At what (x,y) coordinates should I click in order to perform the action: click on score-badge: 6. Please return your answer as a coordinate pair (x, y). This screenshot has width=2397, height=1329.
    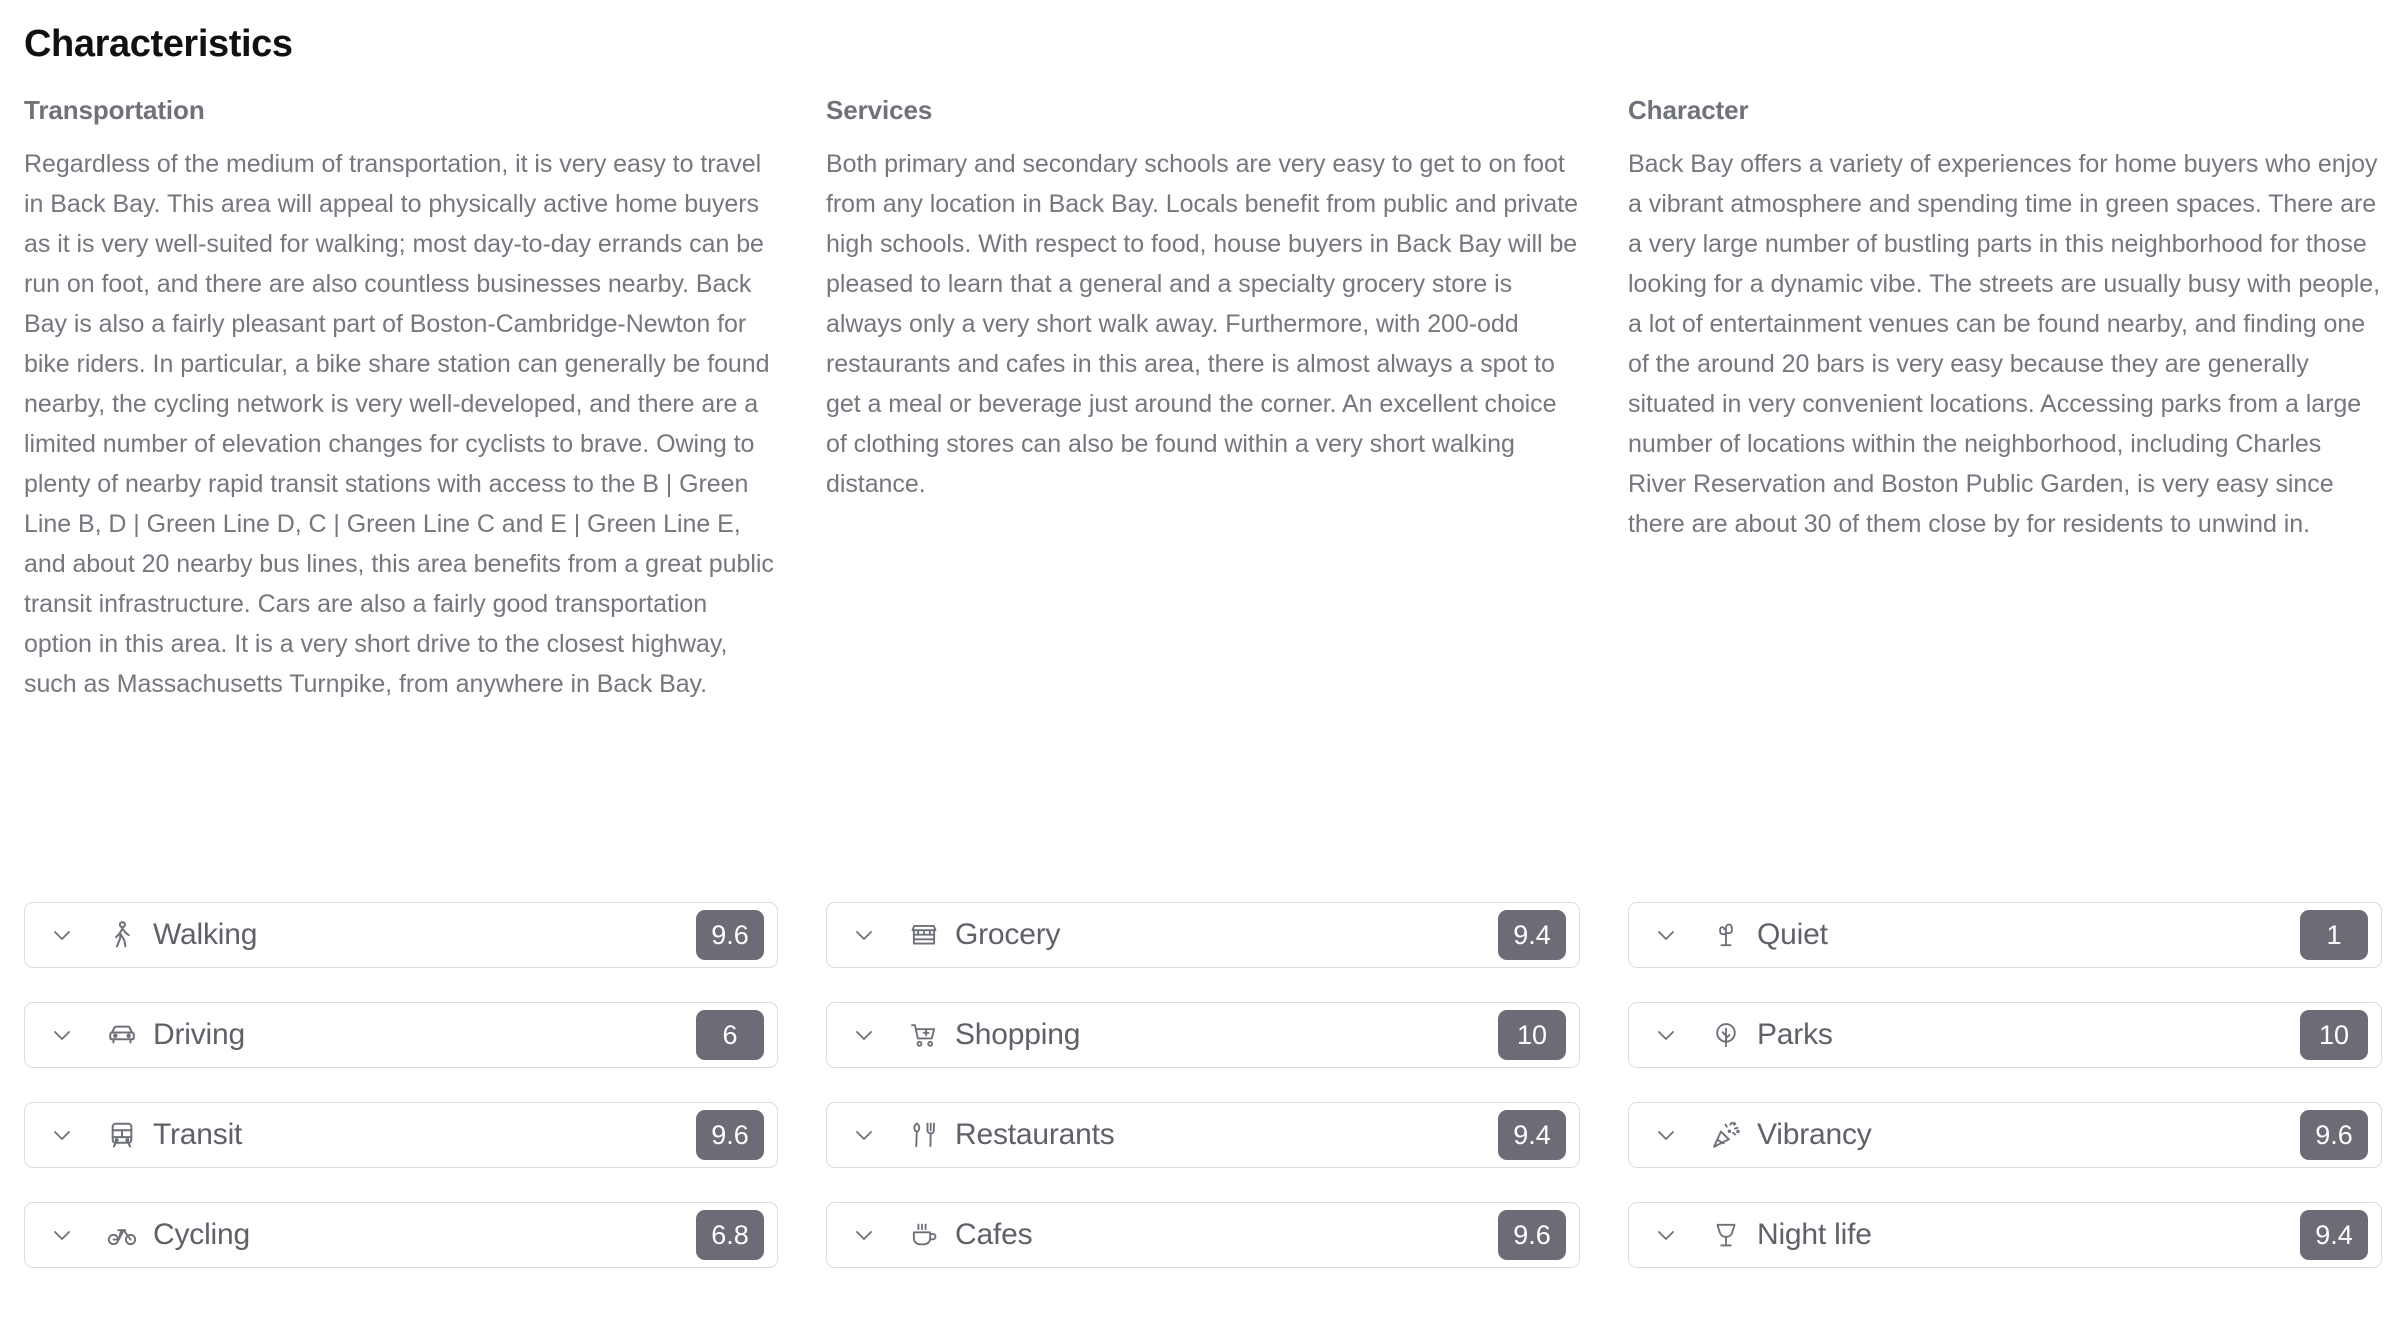
    Looking at the image, I should click on (730, 1035).